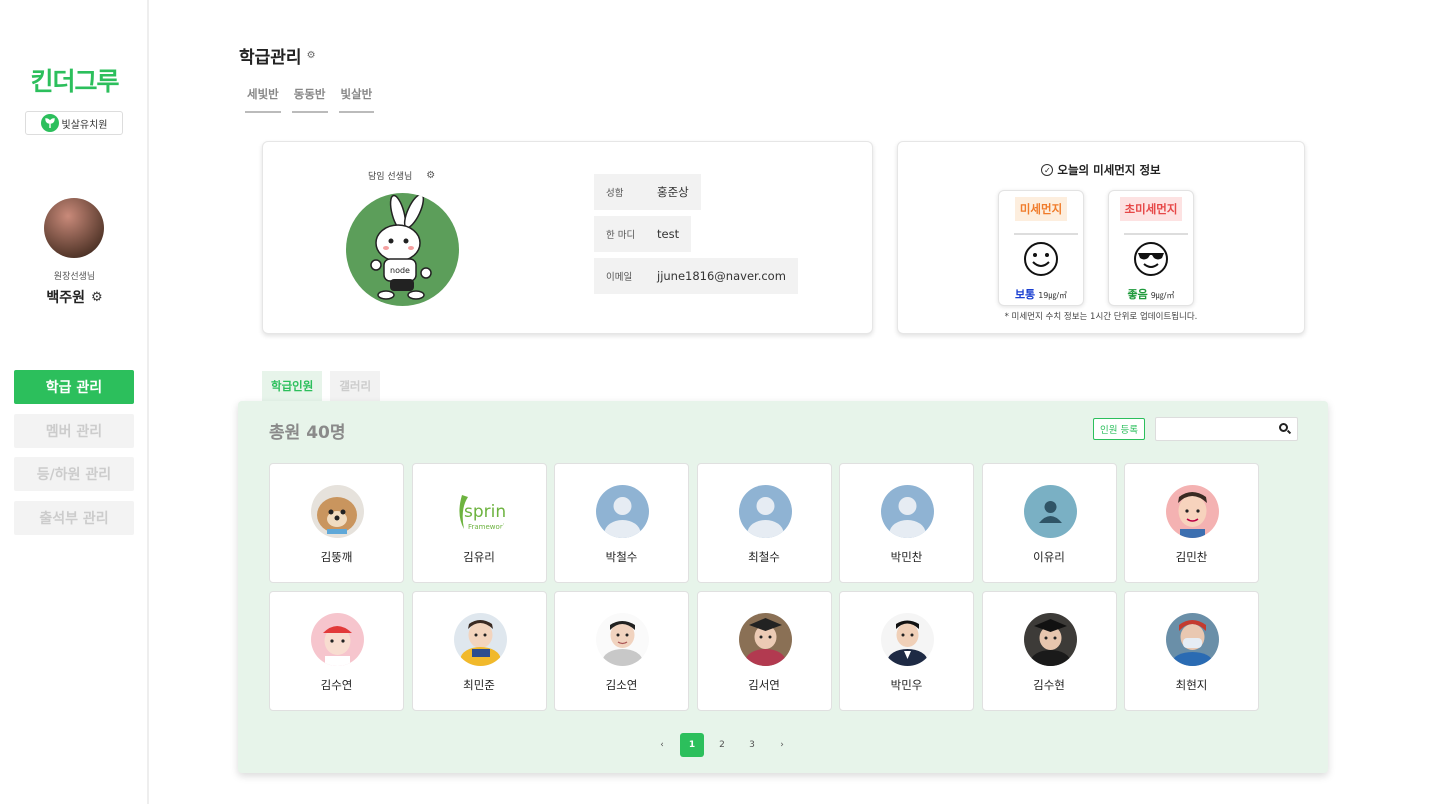 The width and height of the screenshot is (1431, 804). Describe the element at coordinates (74, 430) in the screenshot. I see `nav-member-management: 멤버 관리` at that location.